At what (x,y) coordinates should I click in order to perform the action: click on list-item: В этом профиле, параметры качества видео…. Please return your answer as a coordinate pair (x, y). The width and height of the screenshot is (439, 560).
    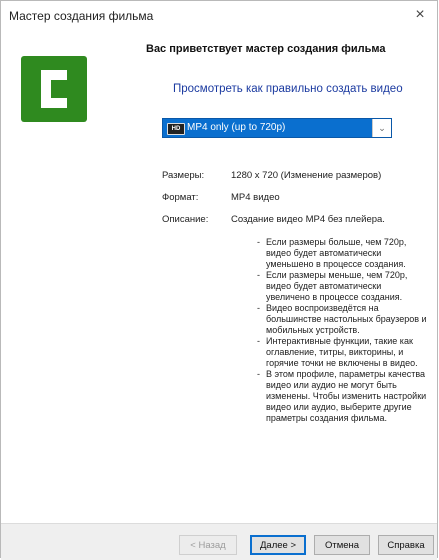
    Looking at the image, I should click on (342, 396).